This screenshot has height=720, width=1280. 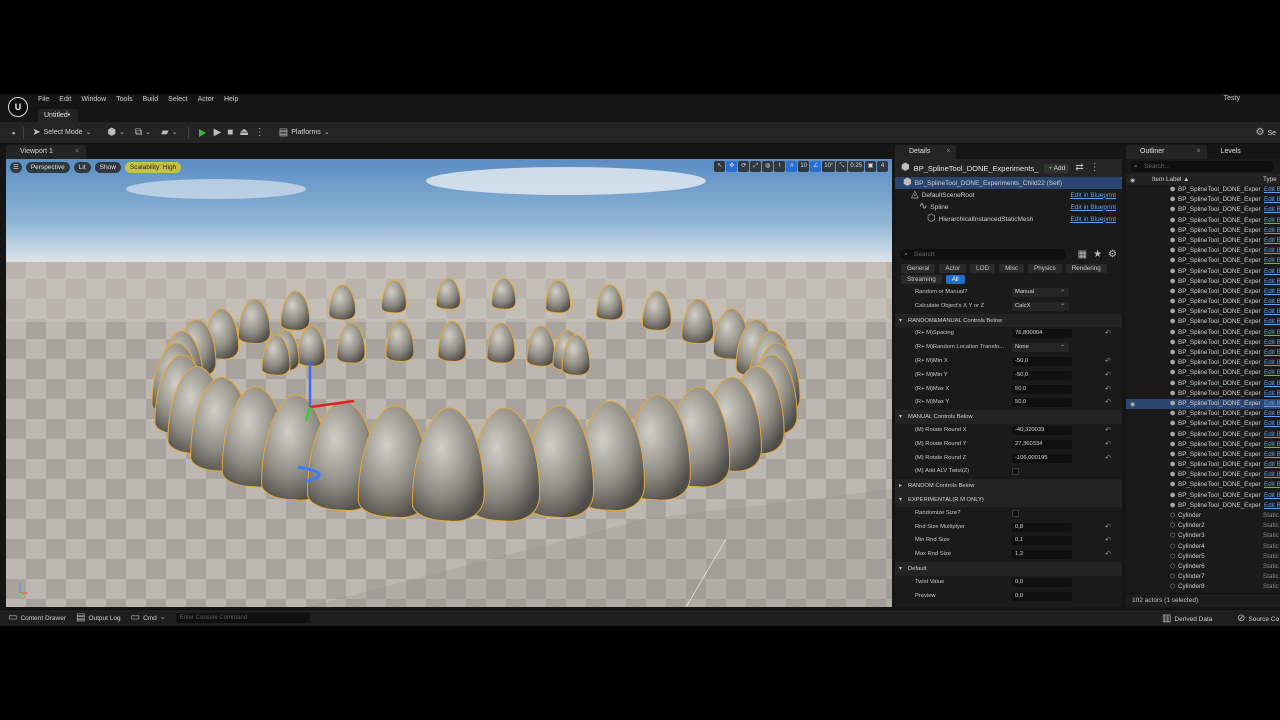 I want to click on property-value-input: 76,800004, so click(x=1042, y=334).